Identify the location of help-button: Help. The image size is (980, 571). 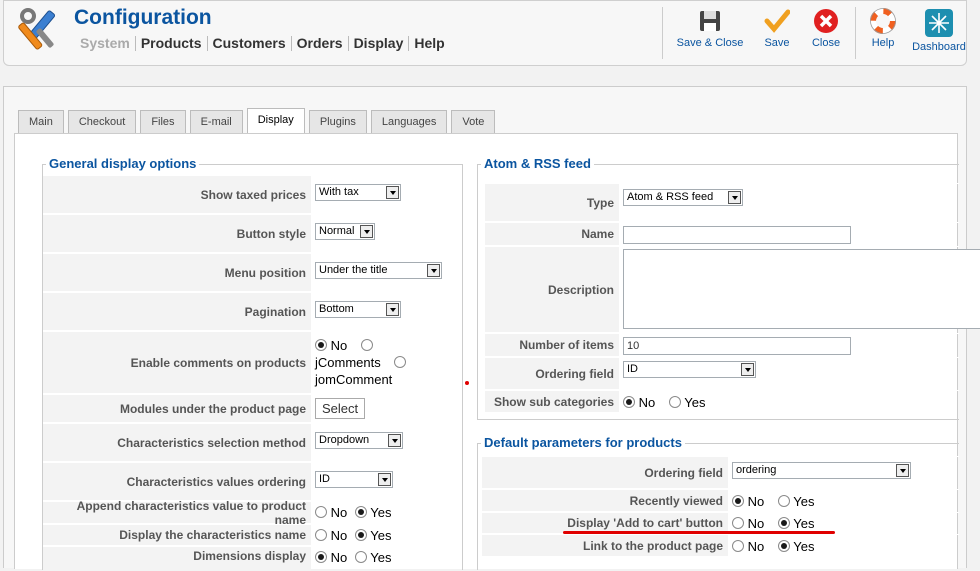
(883, 33).